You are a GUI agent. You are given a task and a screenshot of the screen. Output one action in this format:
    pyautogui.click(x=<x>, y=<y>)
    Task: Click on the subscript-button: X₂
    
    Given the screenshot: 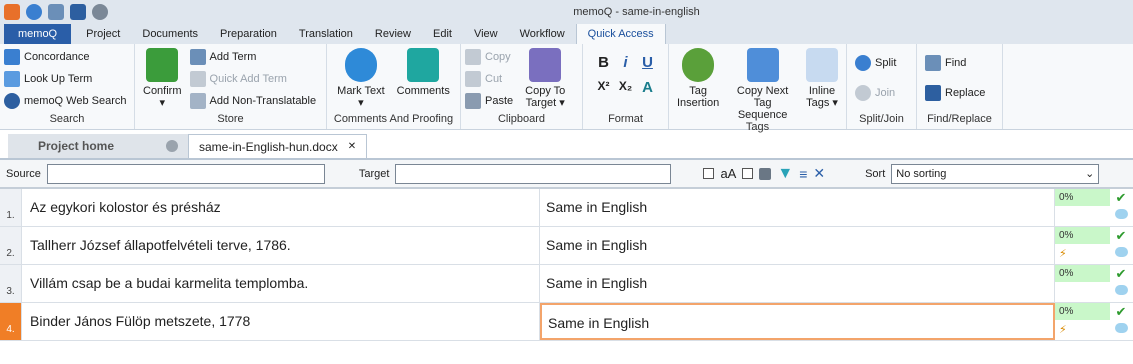 What is the action you would take?
    pyautogui.click(x=626, y=87)
    